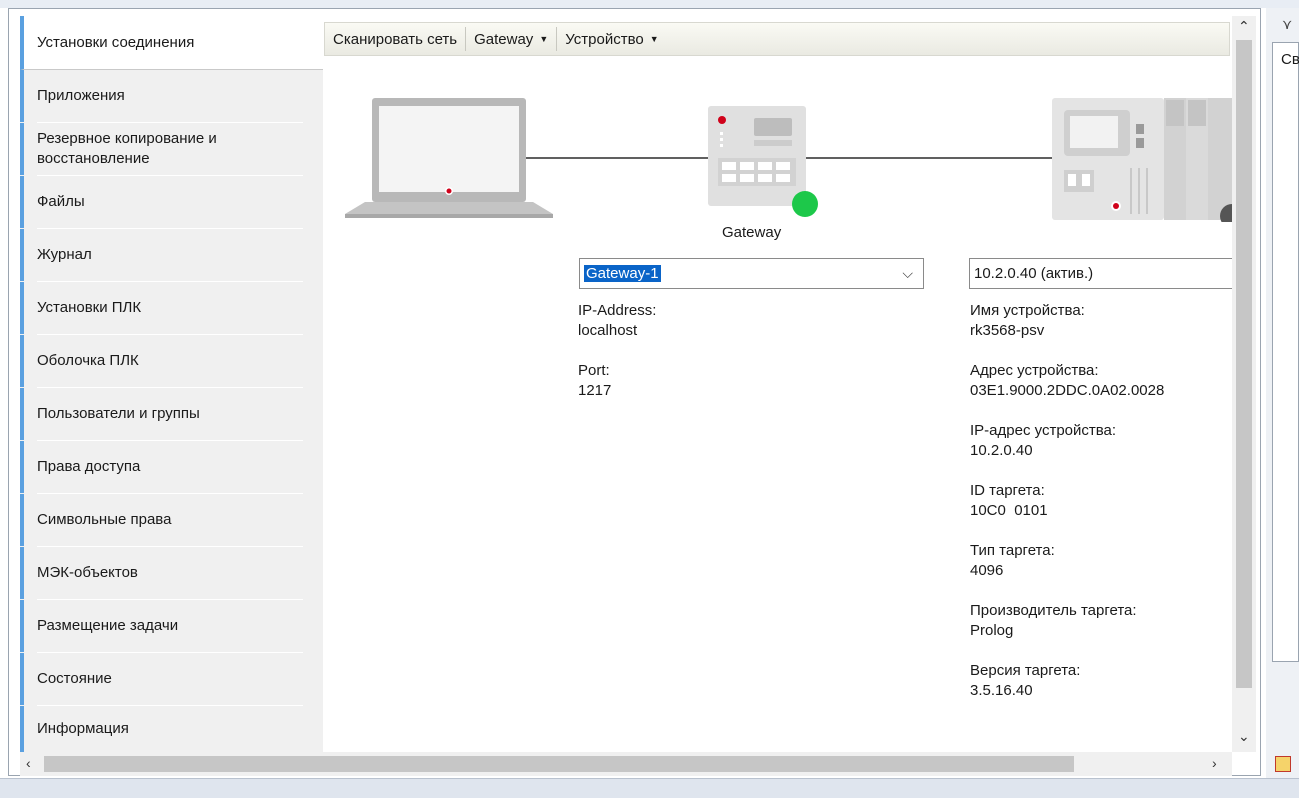 This screenshot has width=1299, height=798. I want to click on right-panel: ⋎ Св, so click(1282, 393).